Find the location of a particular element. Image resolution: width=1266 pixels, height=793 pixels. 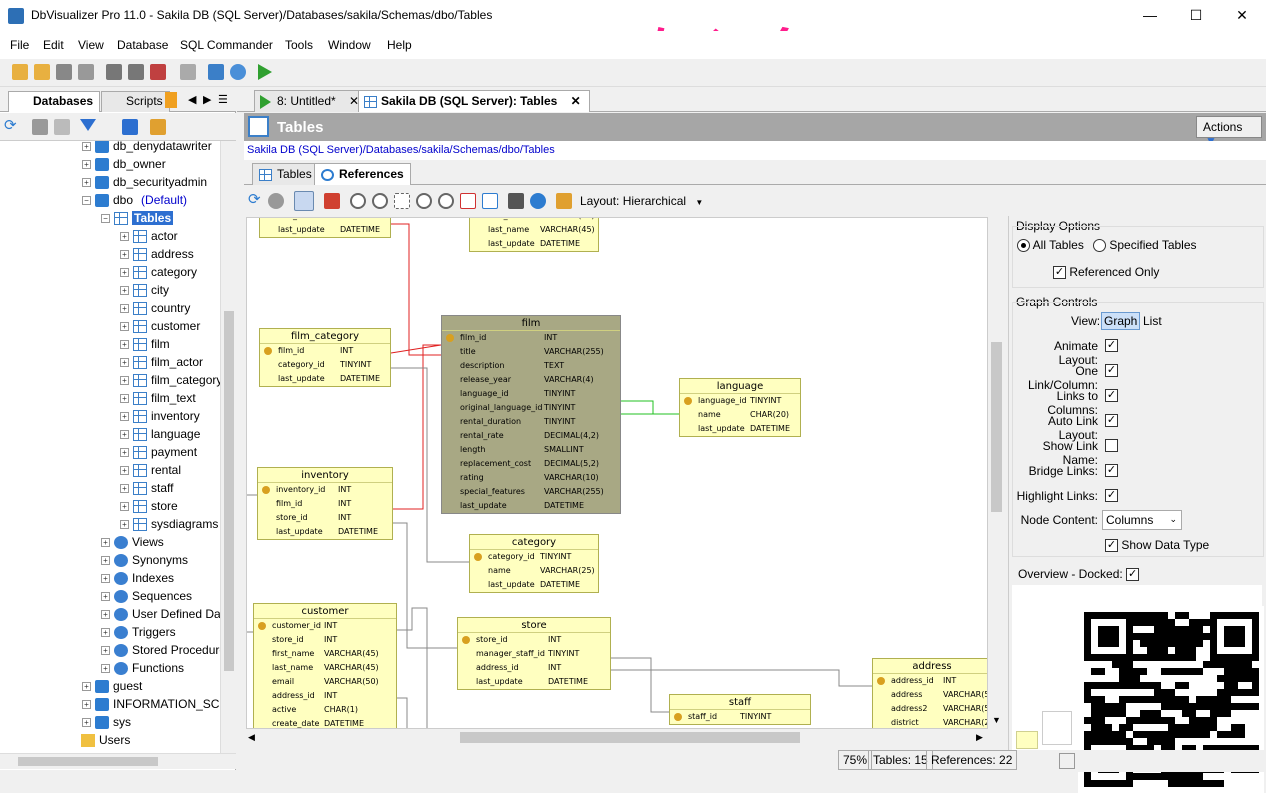

new-folder-icon is located at coordinates (20, 72).